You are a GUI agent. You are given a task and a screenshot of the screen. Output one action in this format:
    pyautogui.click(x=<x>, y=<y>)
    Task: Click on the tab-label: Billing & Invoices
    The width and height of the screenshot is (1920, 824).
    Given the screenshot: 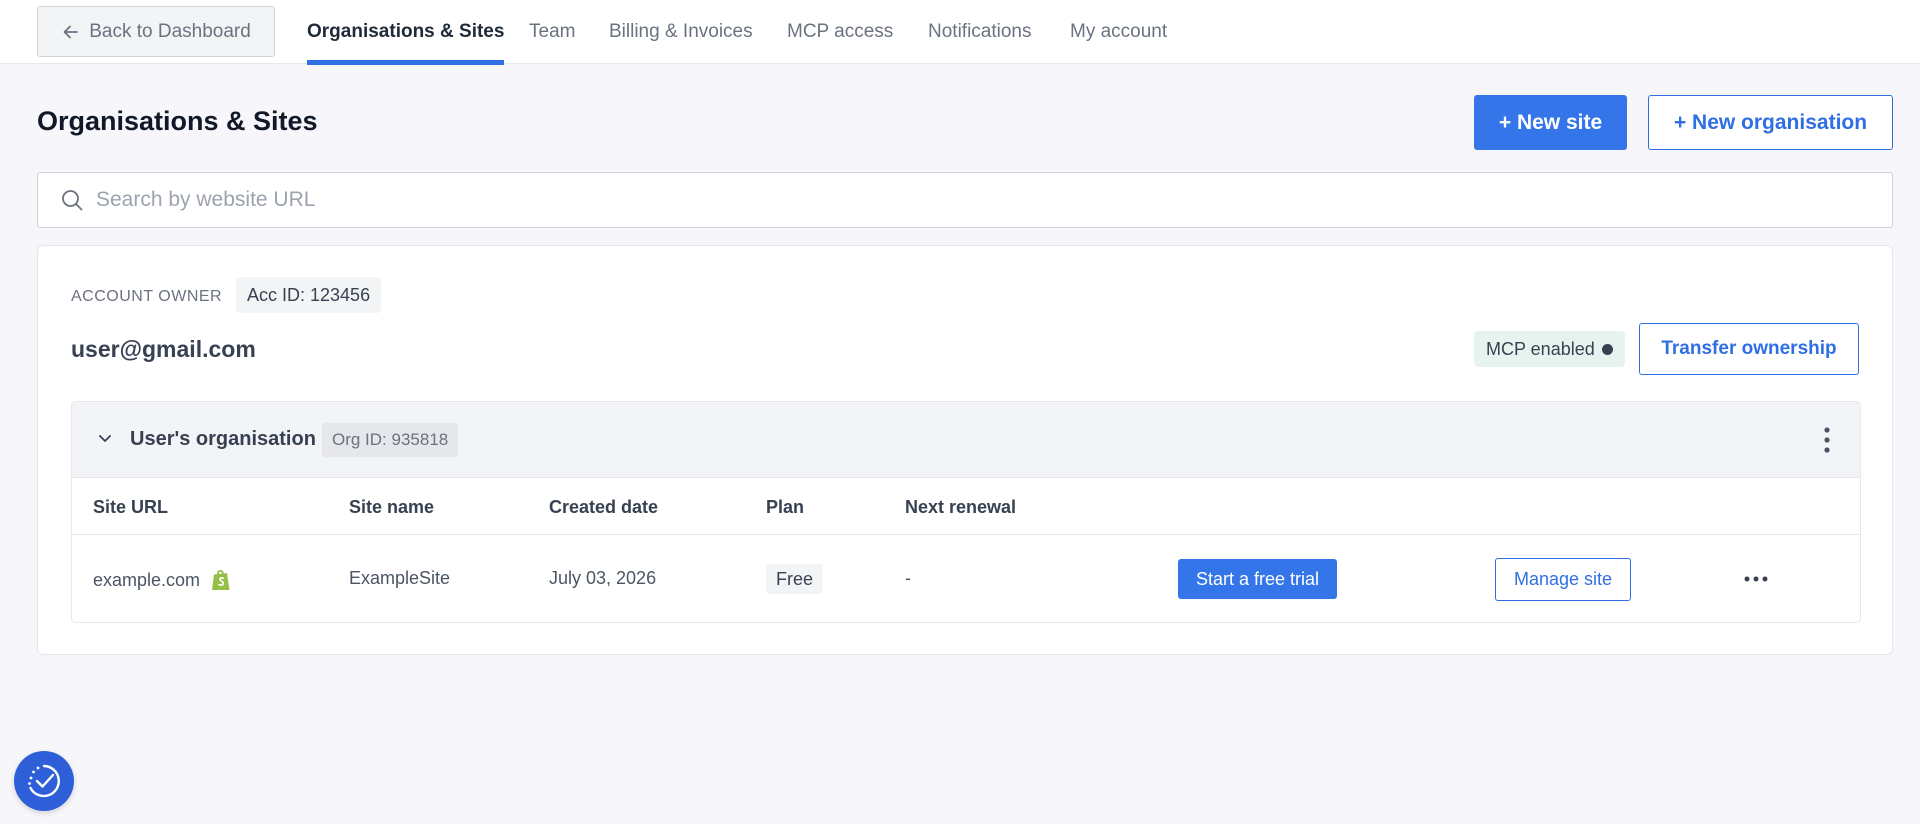 What is the action you would take?
    pyautogui.click(x=681, y=31)
    